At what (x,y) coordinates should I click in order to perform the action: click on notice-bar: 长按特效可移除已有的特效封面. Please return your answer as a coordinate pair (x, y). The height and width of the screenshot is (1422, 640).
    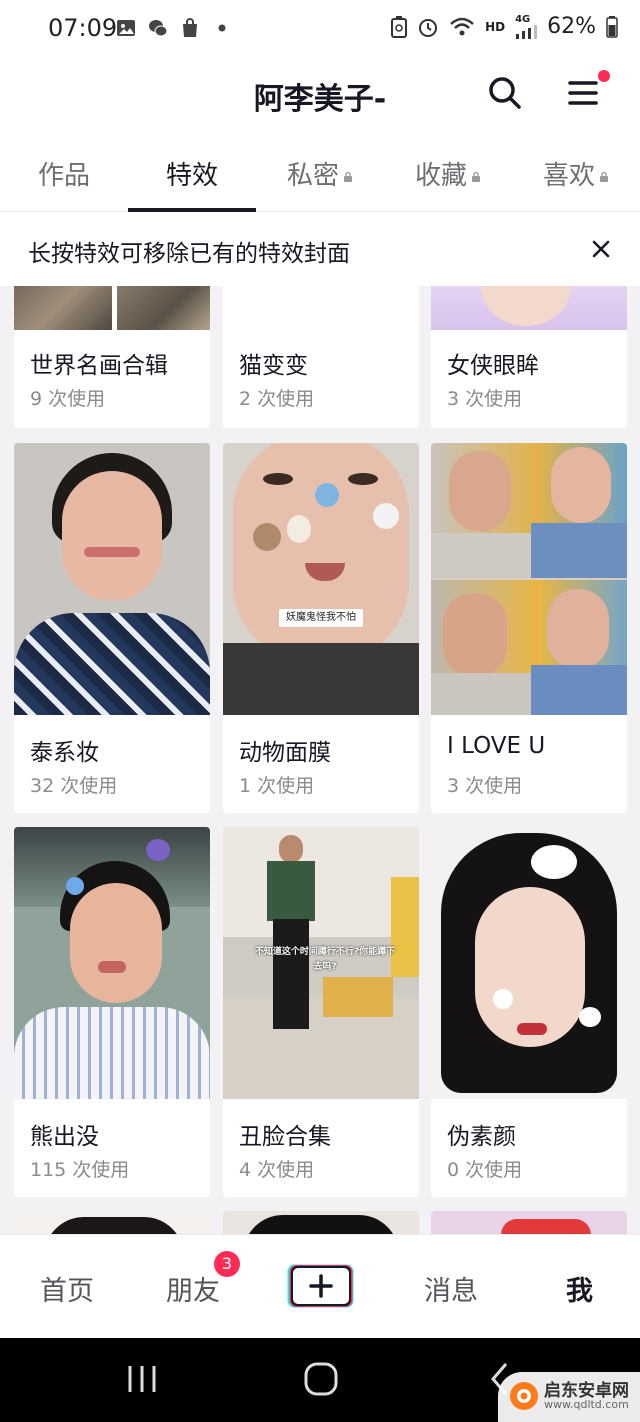
    Looking at the image, I should click on (320, 250).